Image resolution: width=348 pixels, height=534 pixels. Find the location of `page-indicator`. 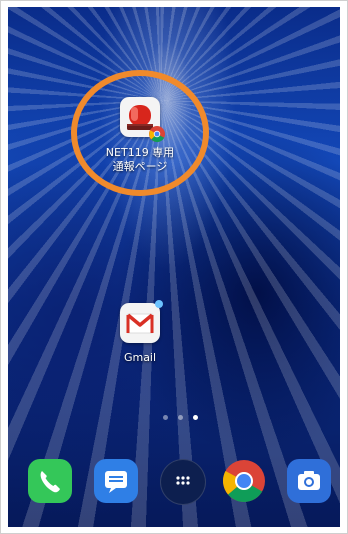

page-indicator is located at coordinates (183, 412).